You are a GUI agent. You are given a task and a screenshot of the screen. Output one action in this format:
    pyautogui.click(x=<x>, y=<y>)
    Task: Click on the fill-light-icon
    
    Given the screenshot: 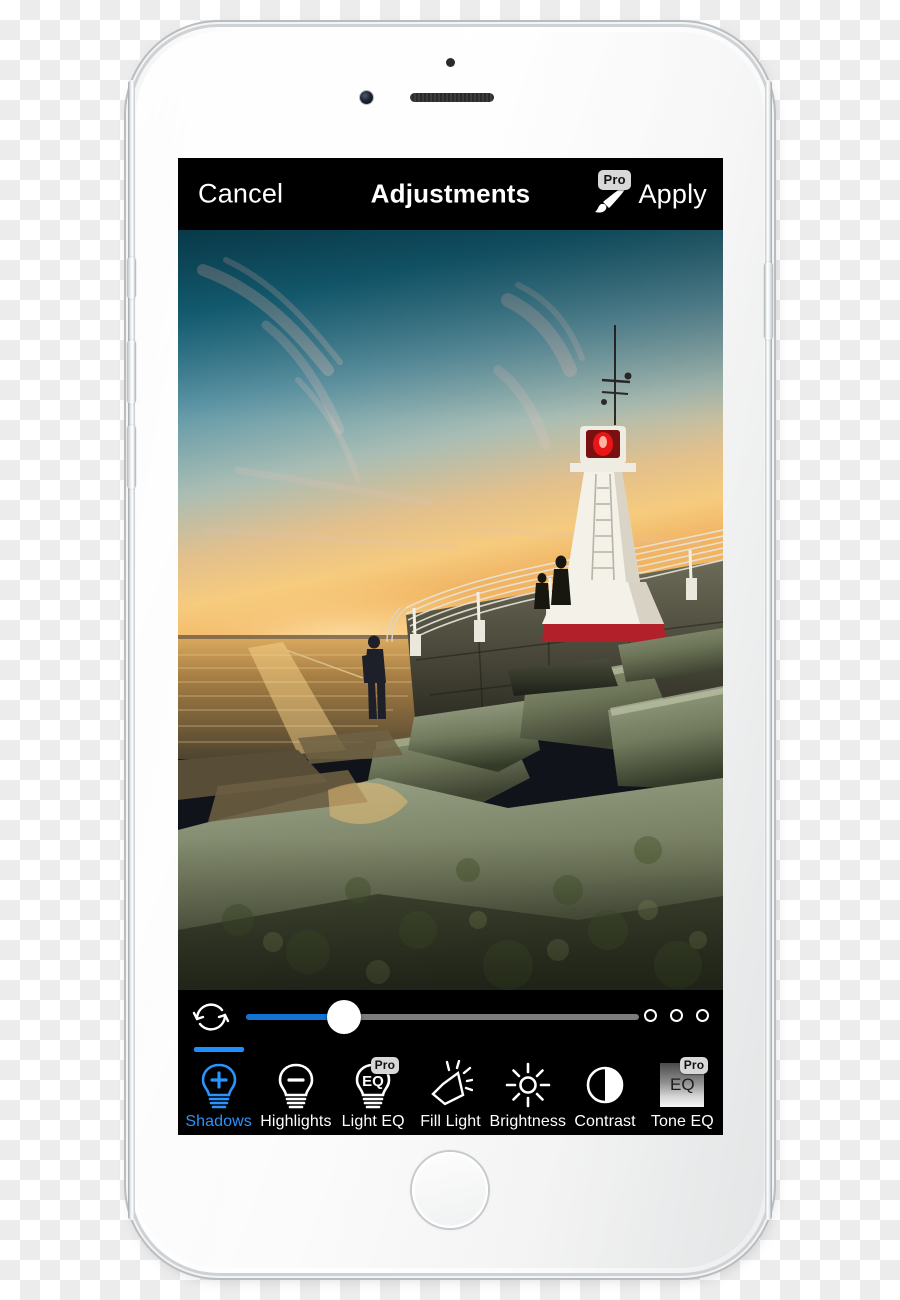 What is the action you would take?
    pyautogui.click(x=450, y=1085)
    